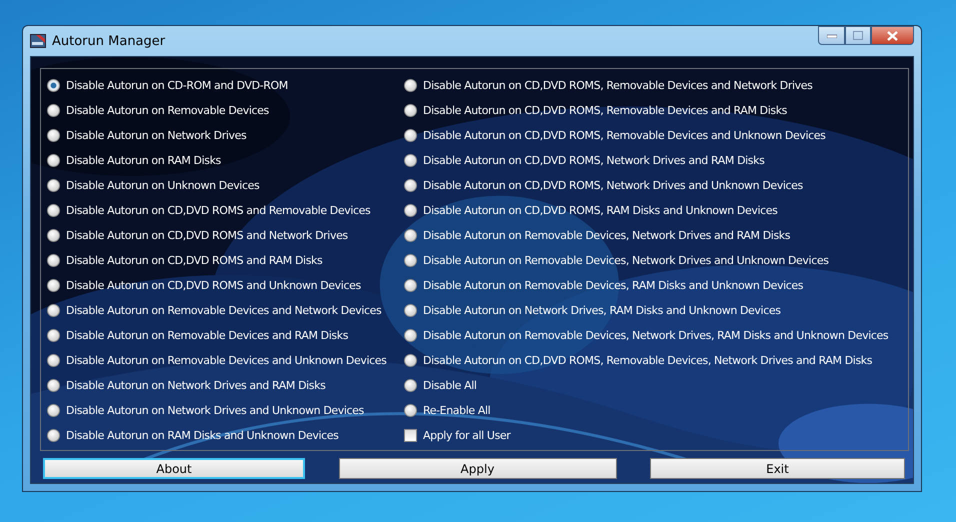  Describe the element at coordinates (617, 85) in the screenshot. I see `option-label: Disable Autorun on CD,DVD ROMS, Removable Devices and Network Drives` at that location.